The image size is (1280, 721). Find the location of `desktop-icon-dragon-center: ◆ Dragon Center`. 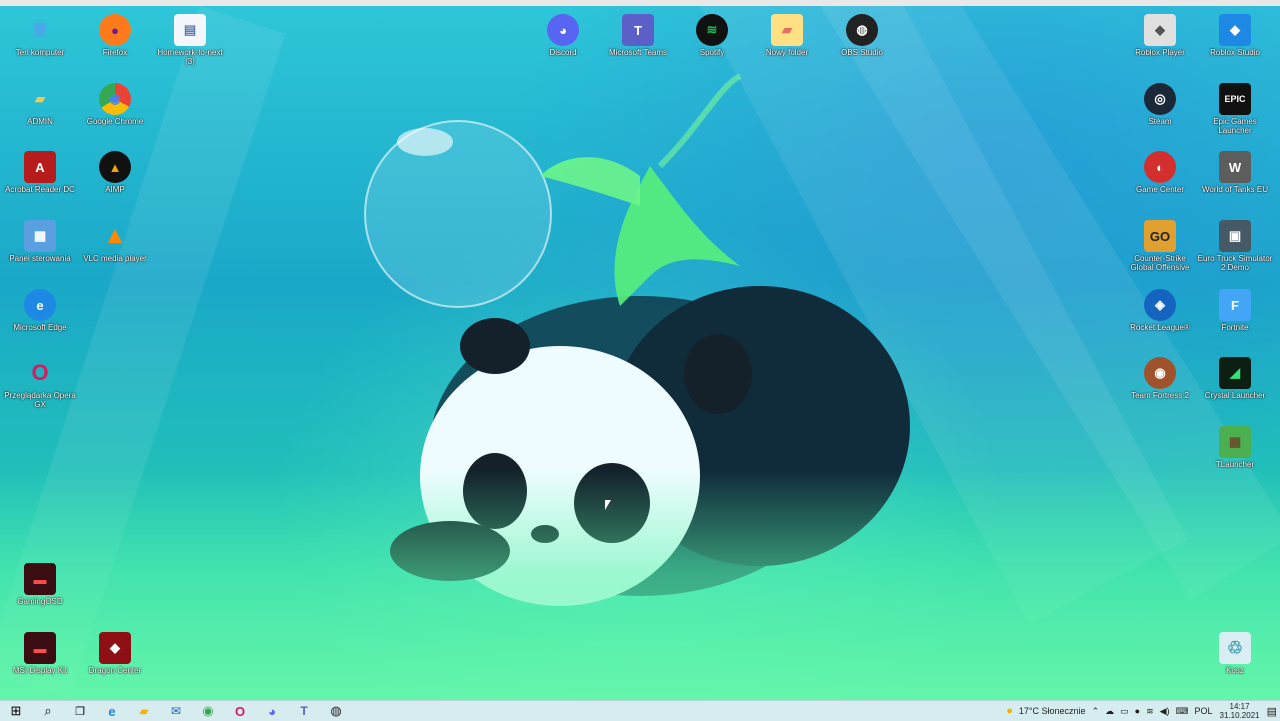

desktop-icon-dragon-center: ◆ Dragon Center is located at coordinates (115, 653).